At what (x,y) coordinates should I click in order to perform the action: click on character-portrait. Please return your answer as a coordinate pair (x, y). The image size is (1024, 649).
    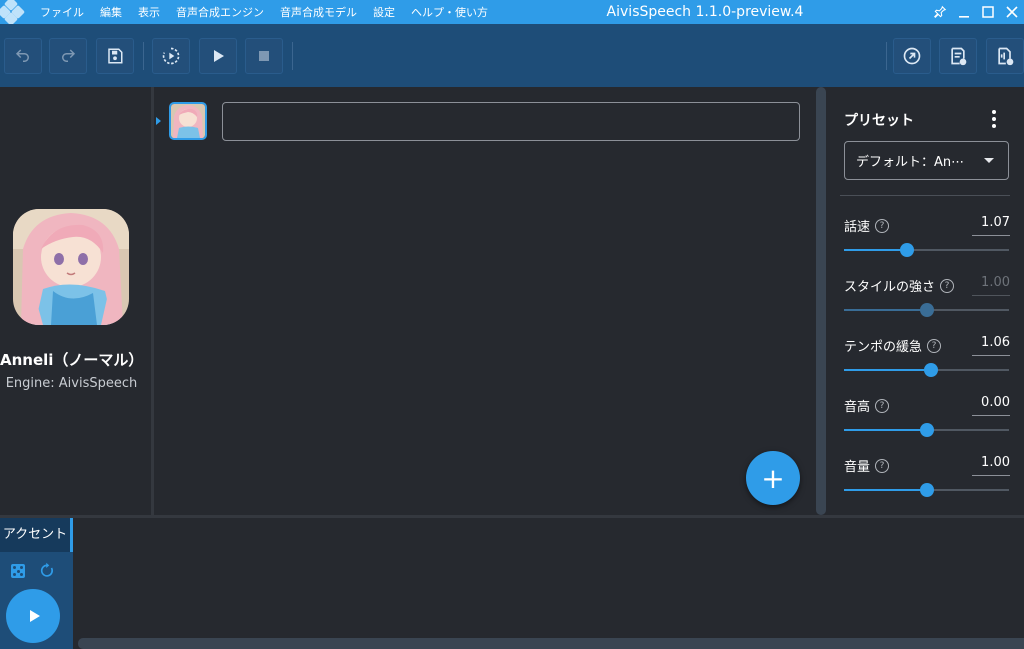
    Looking at the image, I should click on (71, 267).